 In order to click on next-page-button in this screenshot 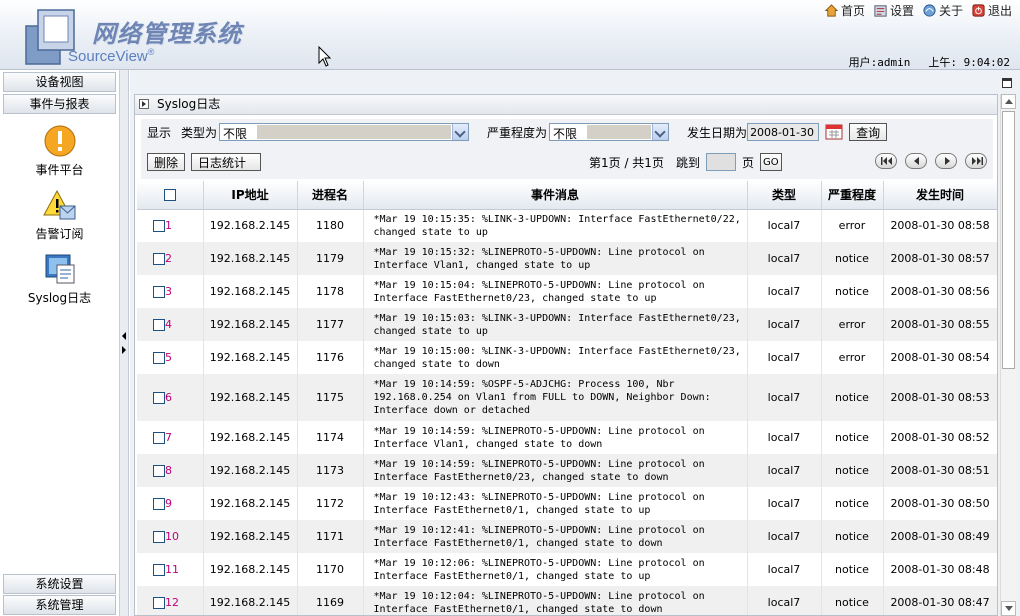, I will do `click(946, 161)`.